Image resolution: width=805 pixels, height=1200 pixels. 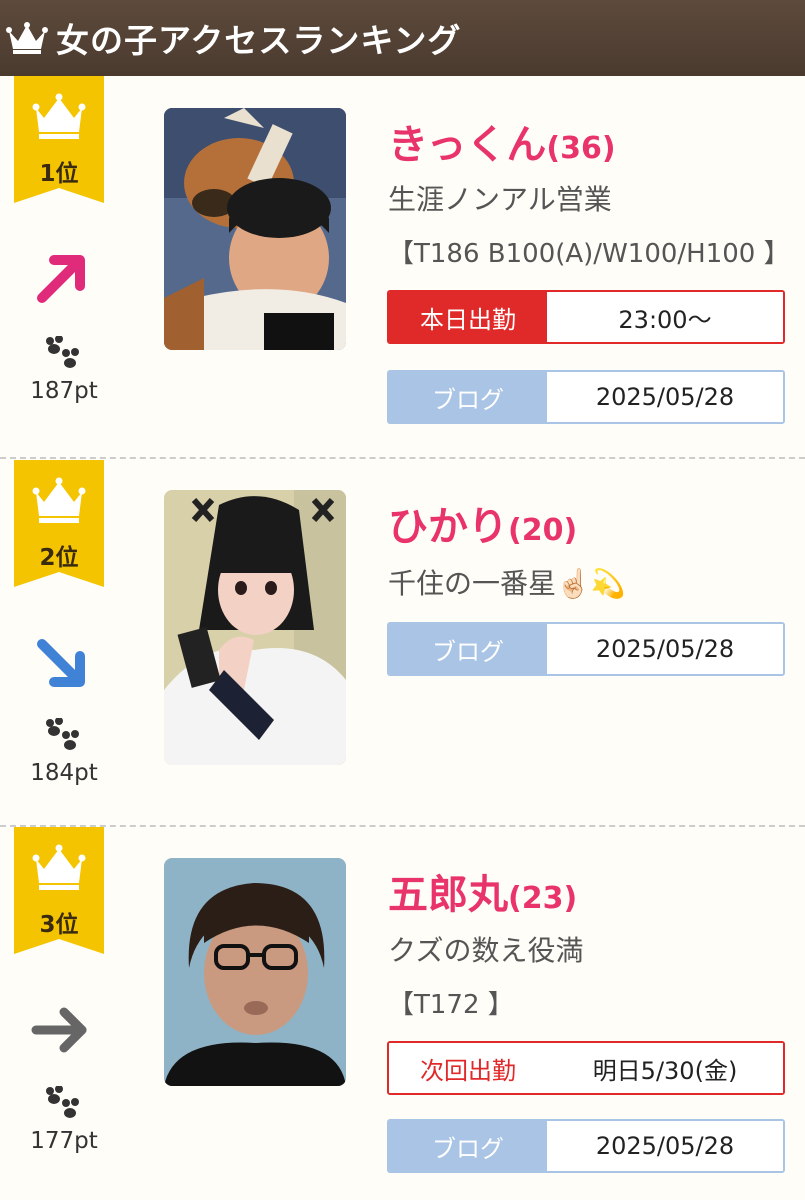 I want to click on cast-age: (23), so click(x=543, y=898).